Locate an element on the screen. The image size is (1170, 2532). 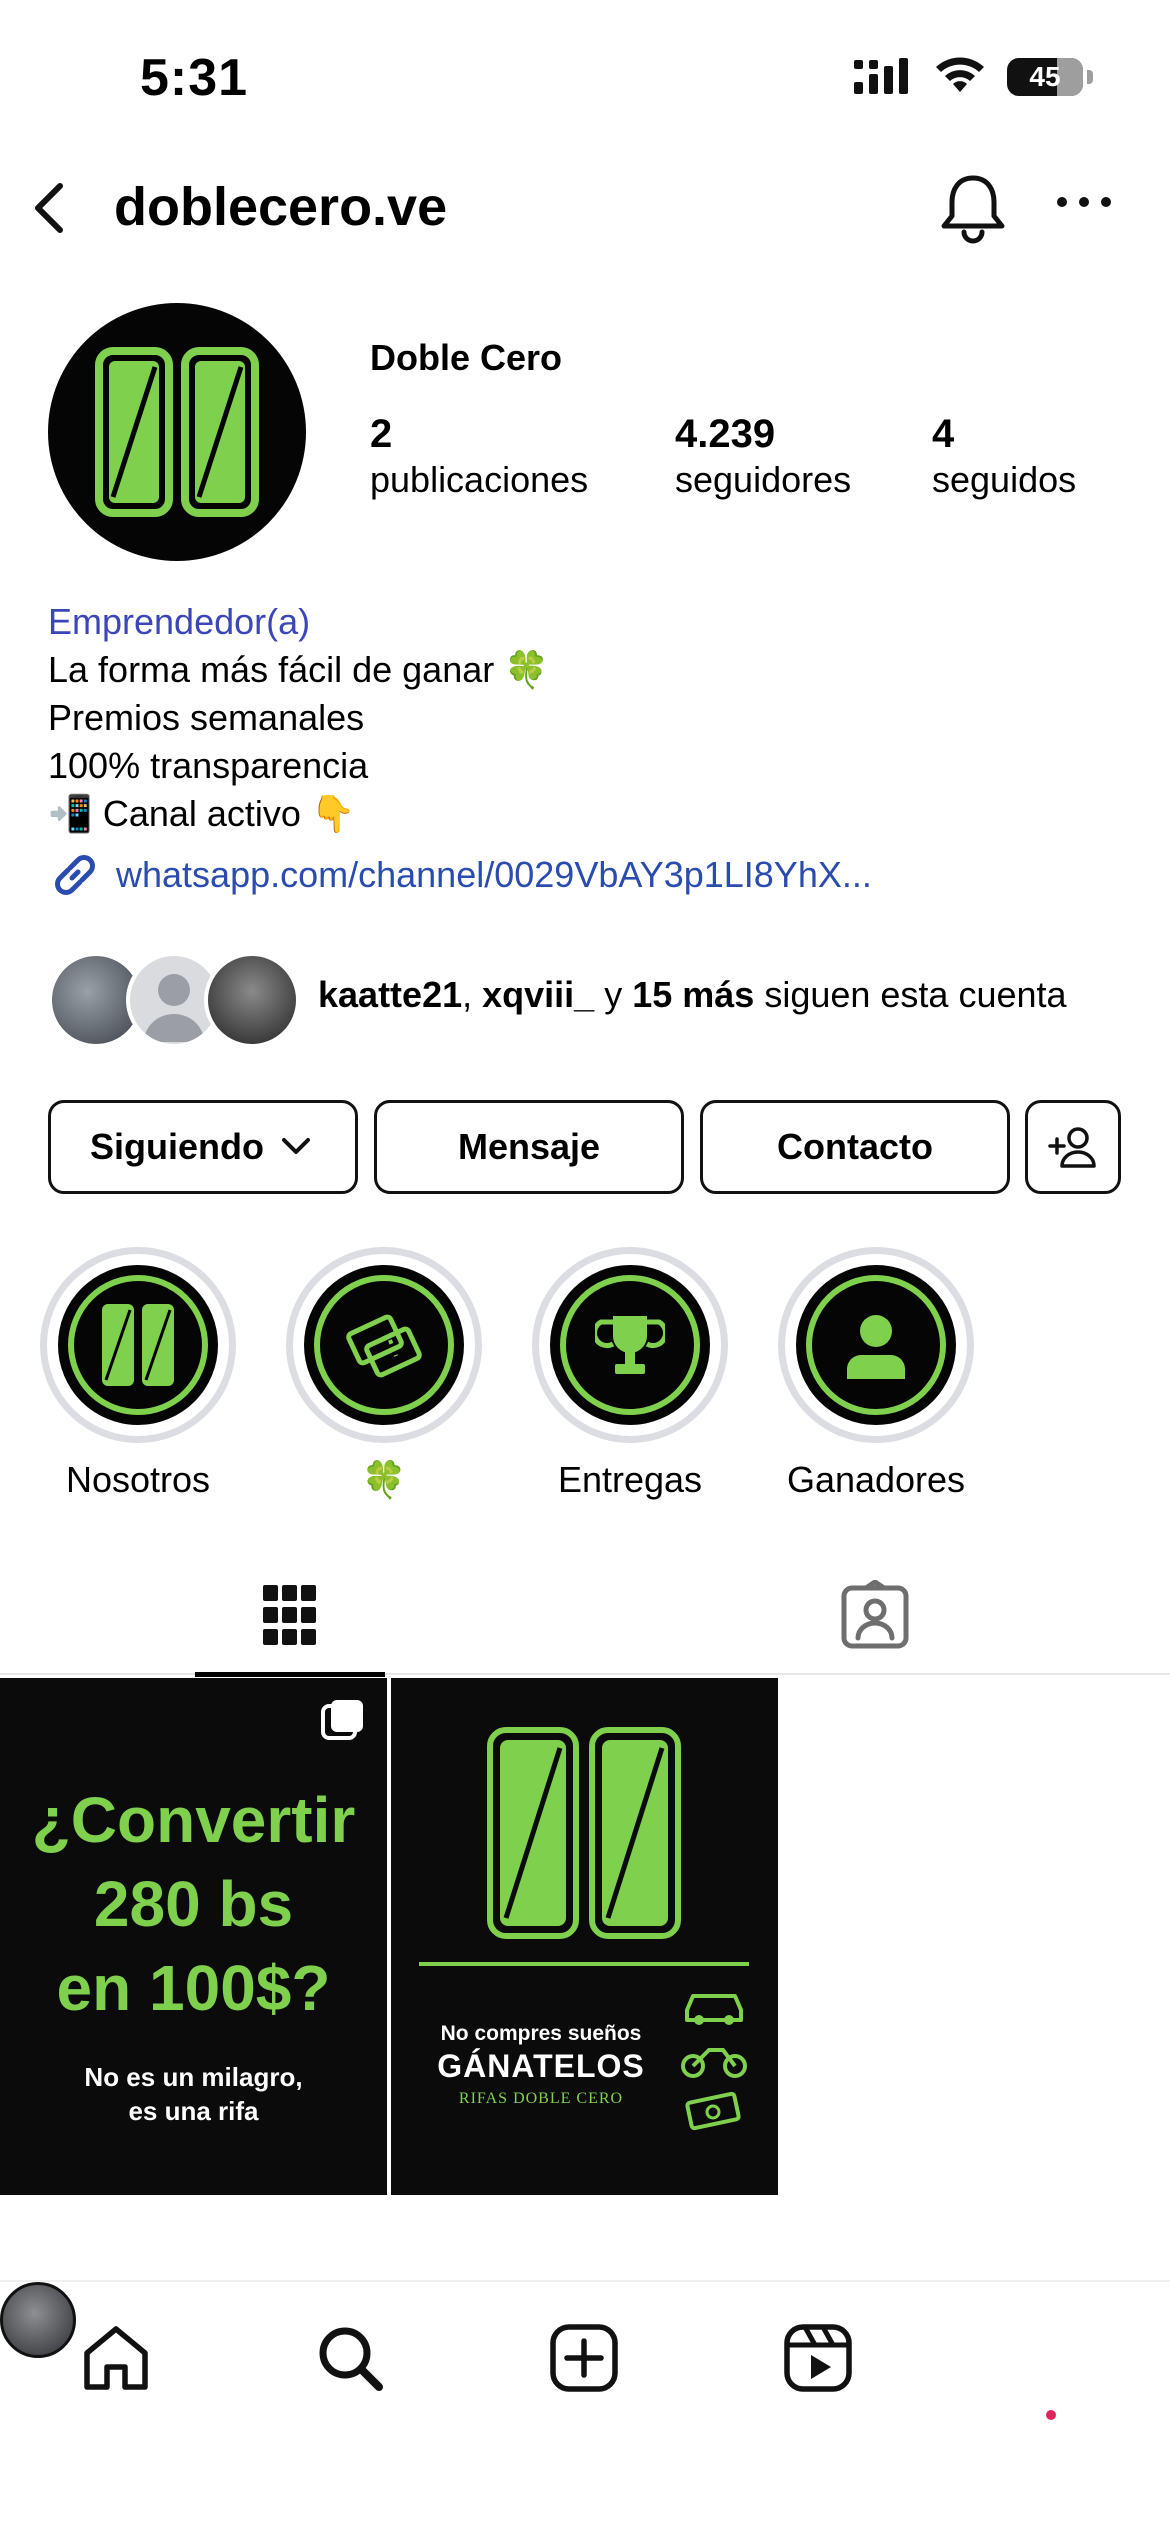
battery-cap is located at coordinates (1090, 77).